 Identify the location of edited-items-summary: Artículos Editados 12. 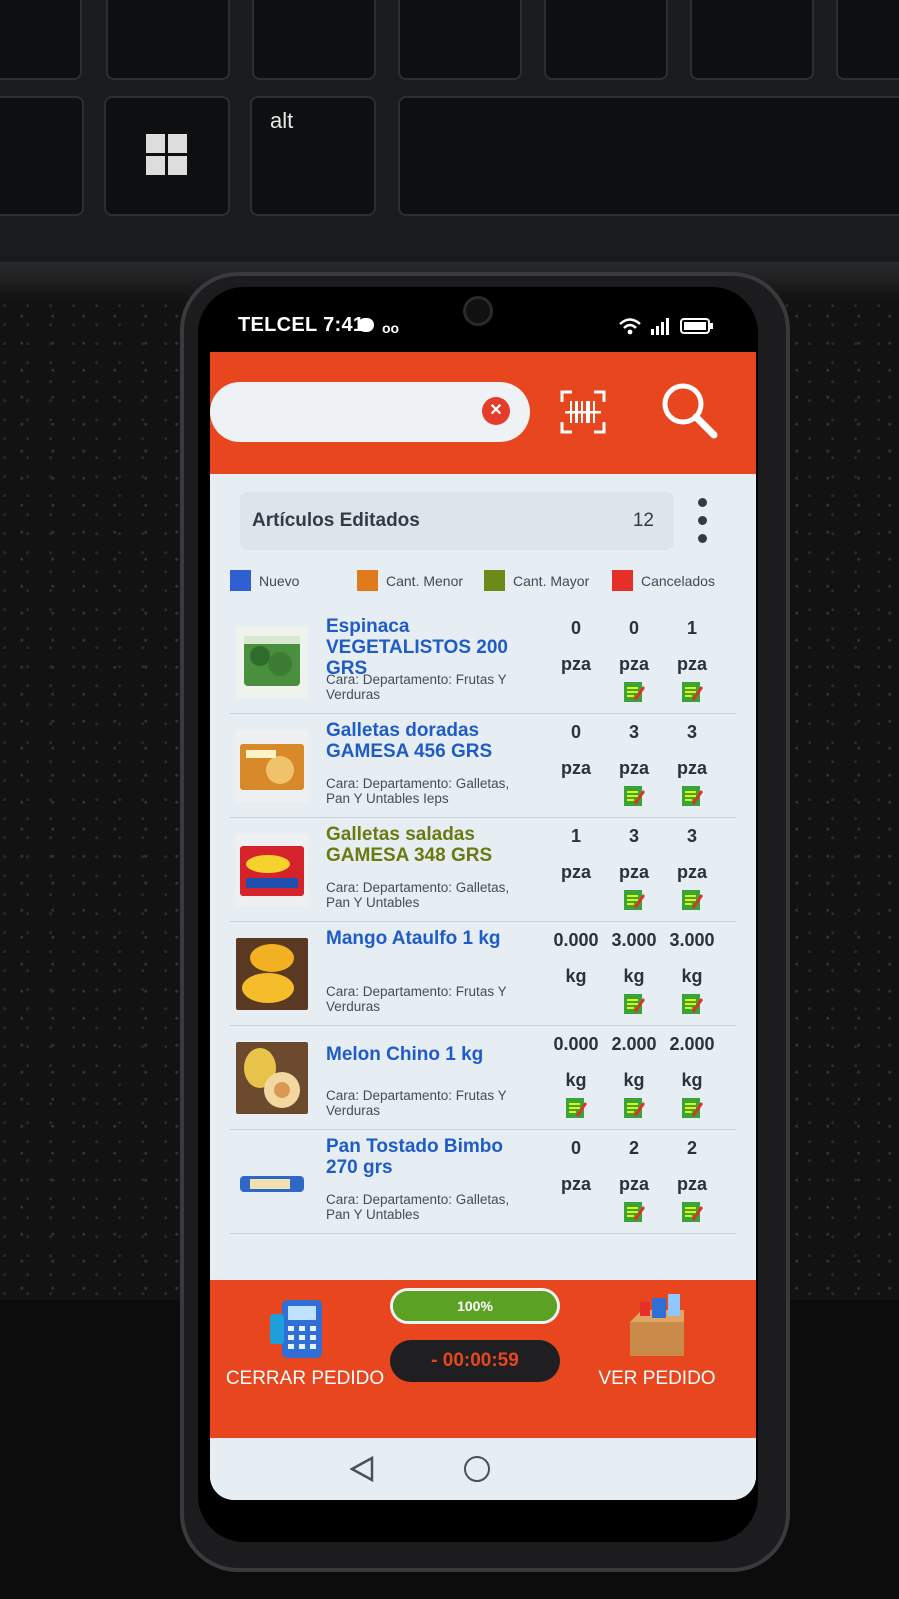
(457, 521).